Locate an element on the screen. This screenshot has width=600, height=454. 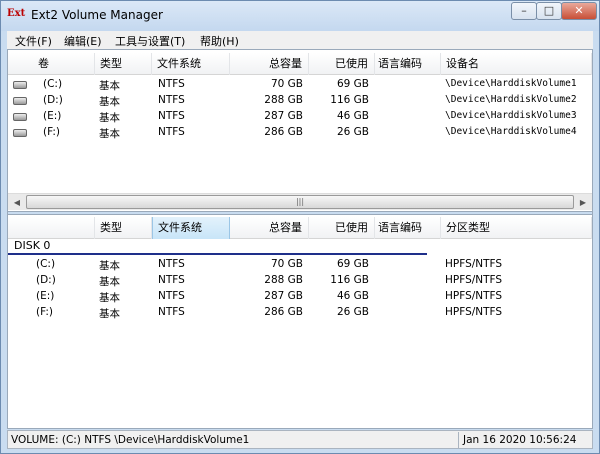
menu-file: 文件(F) is located at coordinates (33, 41).